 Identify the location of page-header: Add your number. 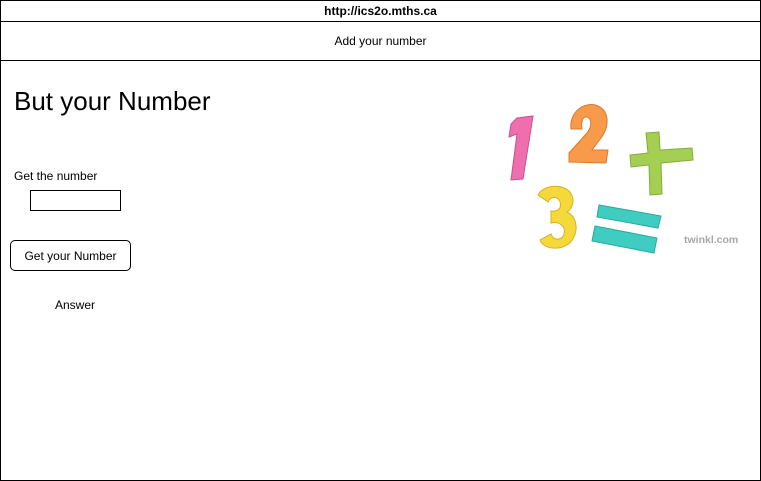
(380, 41).